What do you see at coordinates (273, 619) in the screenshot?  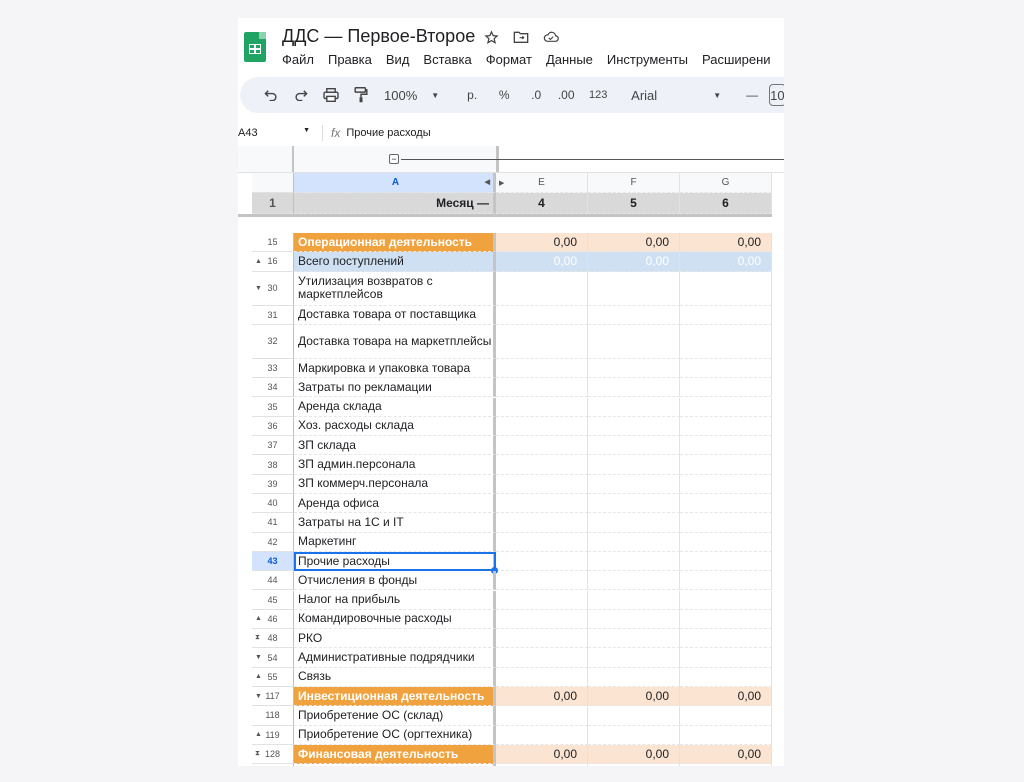 I see `row-header: ▲ 46` at bounding box center [273, 619].